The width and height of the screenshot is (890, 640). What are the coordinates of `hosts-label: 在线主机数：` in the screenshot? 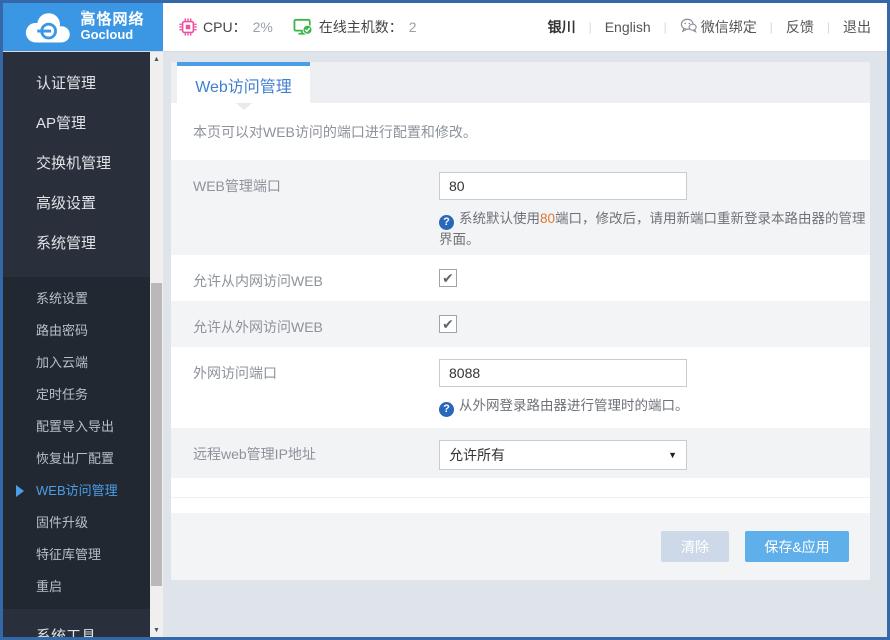 It's located at (360, 27).